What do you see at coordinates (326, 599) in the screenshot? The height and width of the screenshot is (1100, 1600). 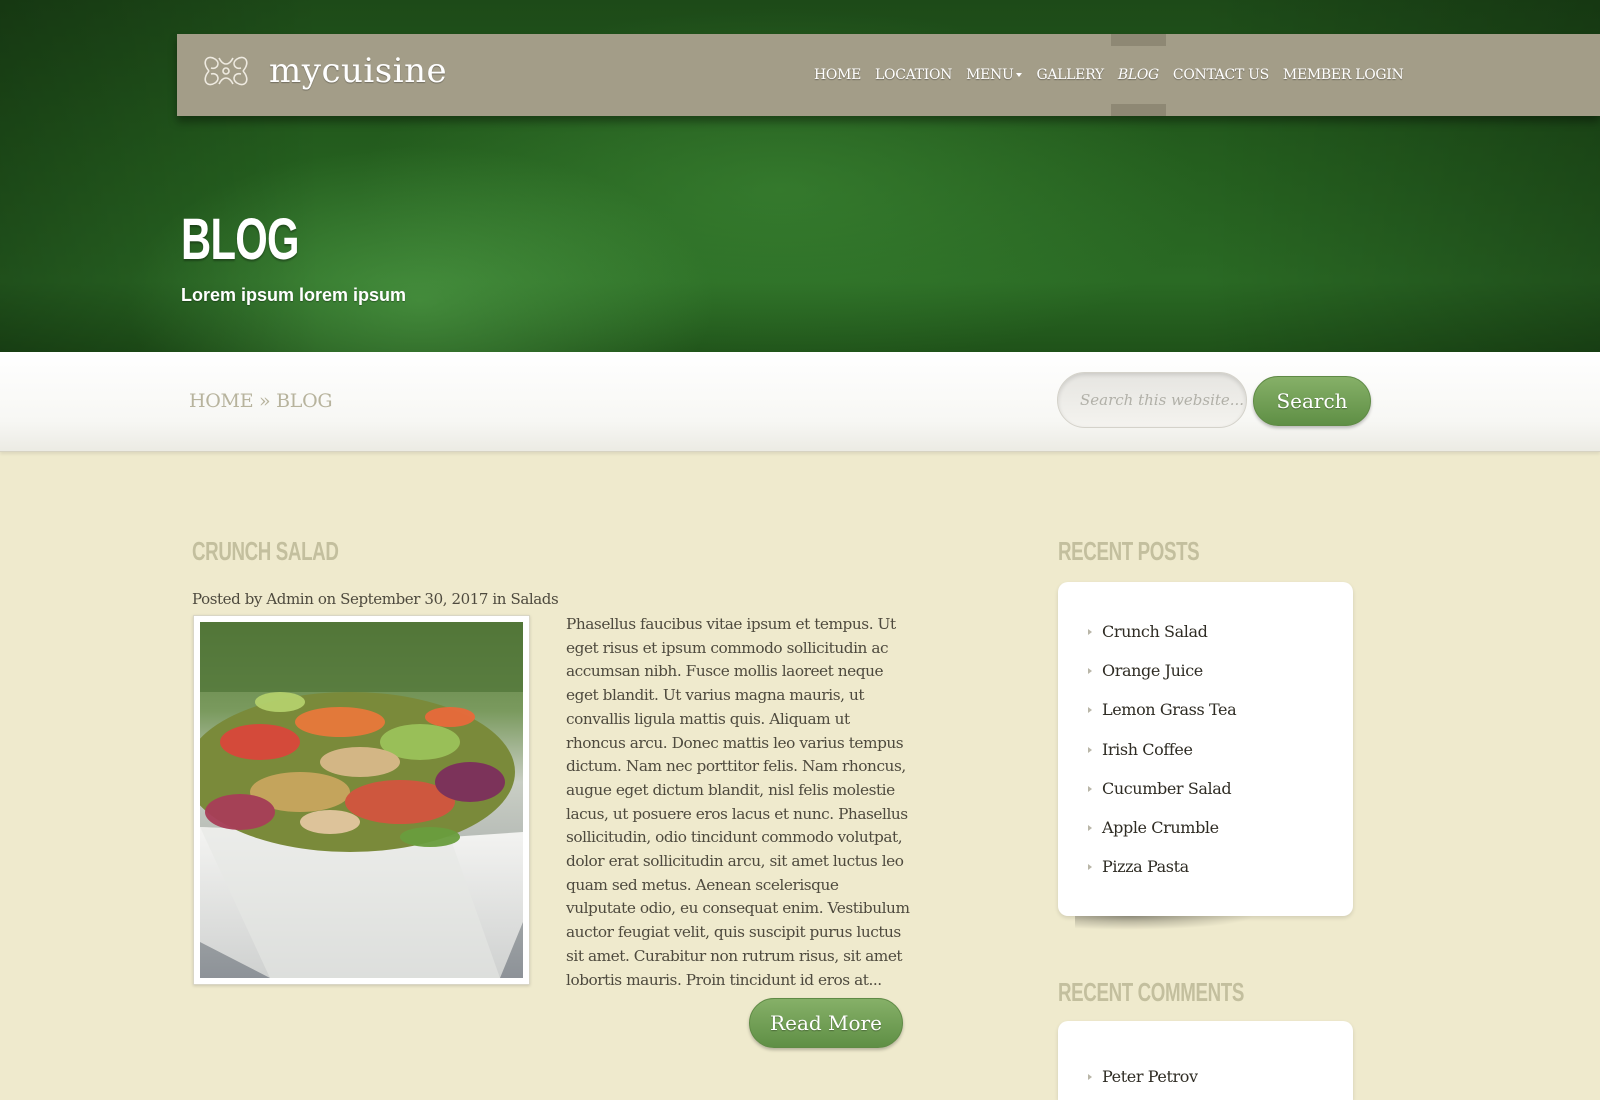 I see `meta-on: on` at bounding box center [326, 599].